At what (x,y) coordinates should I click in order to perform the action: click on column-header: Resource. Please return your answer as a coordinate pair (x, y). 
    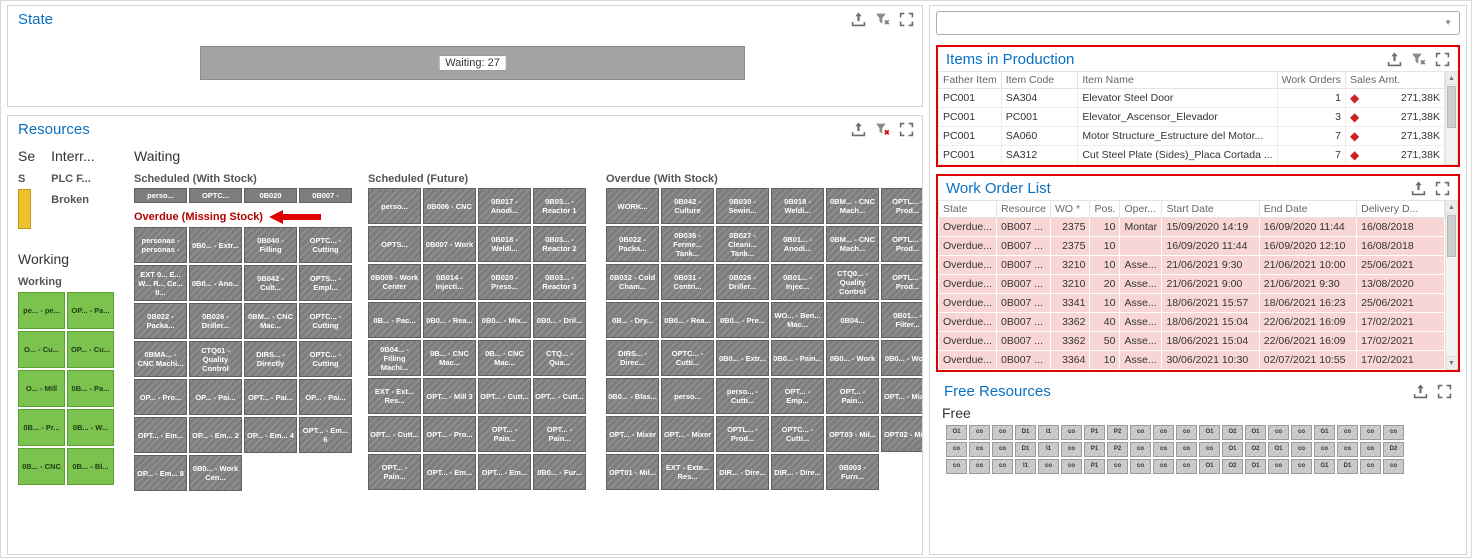
    Looking at the image, I should click on (1023, 209).